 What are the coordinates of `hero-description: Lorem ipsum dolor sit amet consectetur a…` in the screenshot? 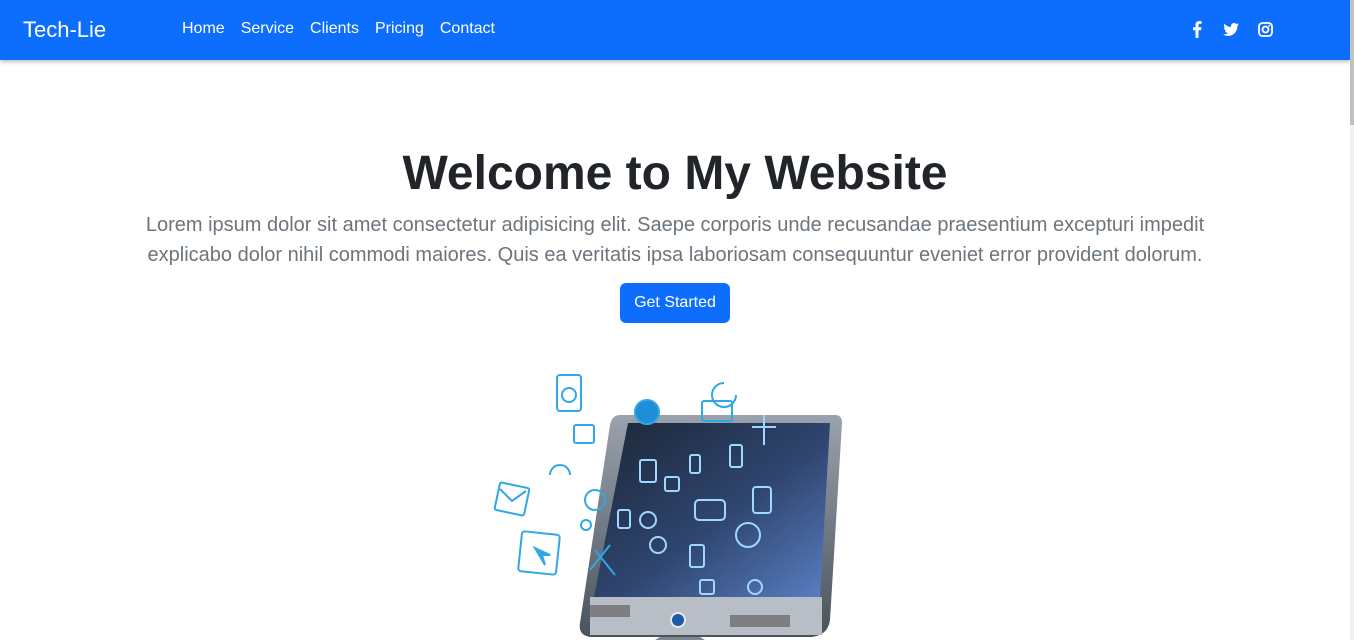 It's located at (675, 240).